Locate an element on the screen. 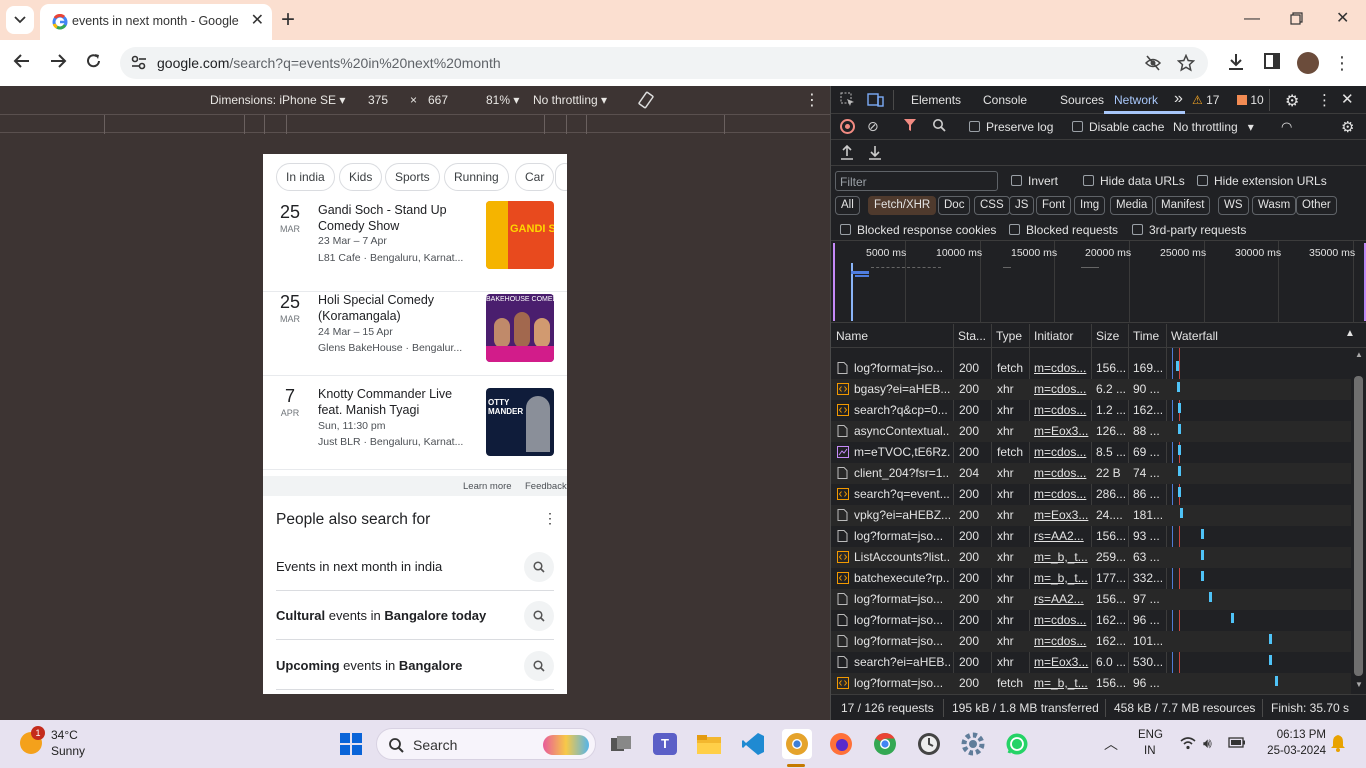  weather-temp: 34°C is located at coordinates (64, 735).